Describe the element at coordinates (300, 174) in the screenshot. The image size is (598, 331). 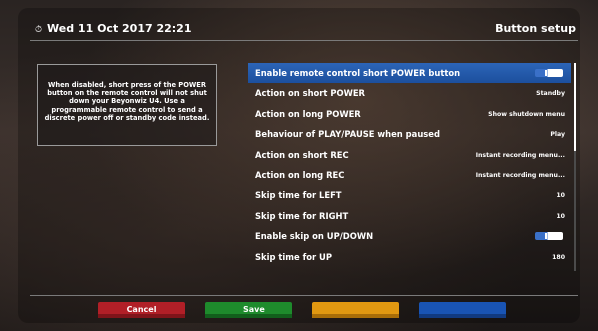
I see `menu-item-label: Action on long REC` at that location.